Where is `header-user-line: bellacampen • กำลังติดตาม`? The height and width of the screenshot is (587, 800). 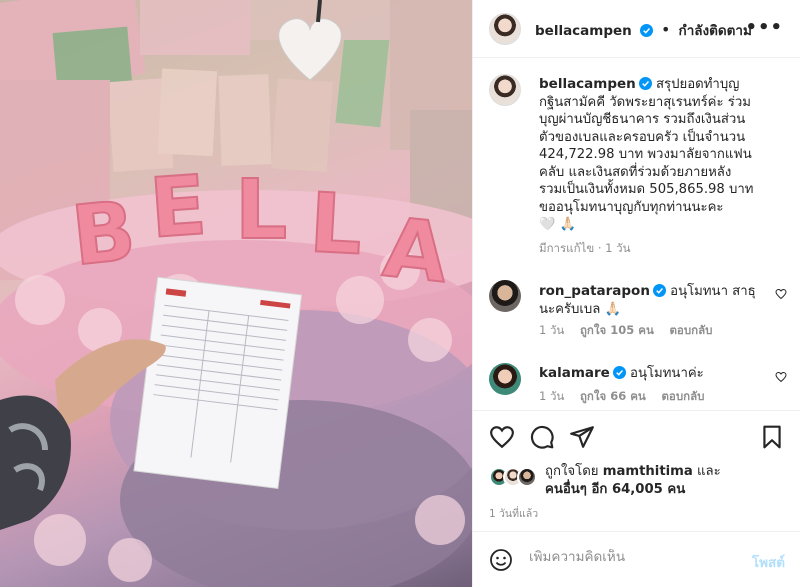
header-user-line: bellacampen • กำลังติดตาม is located at coordinates (643, 29).